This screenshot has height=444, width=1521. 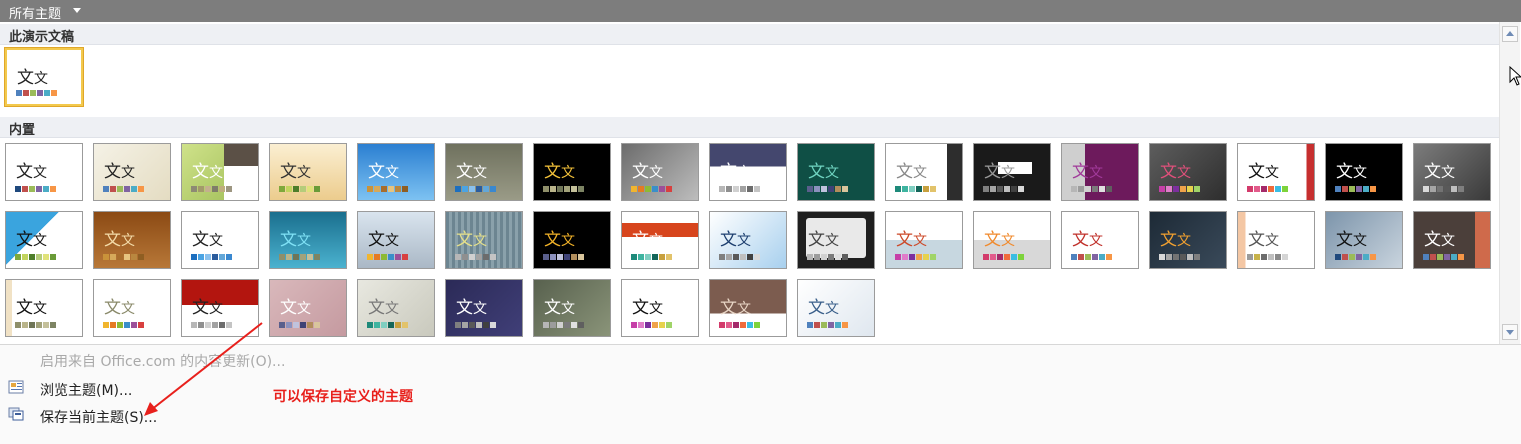 I want to click on annotation-arrow-icon, so click(x=203, y=369).